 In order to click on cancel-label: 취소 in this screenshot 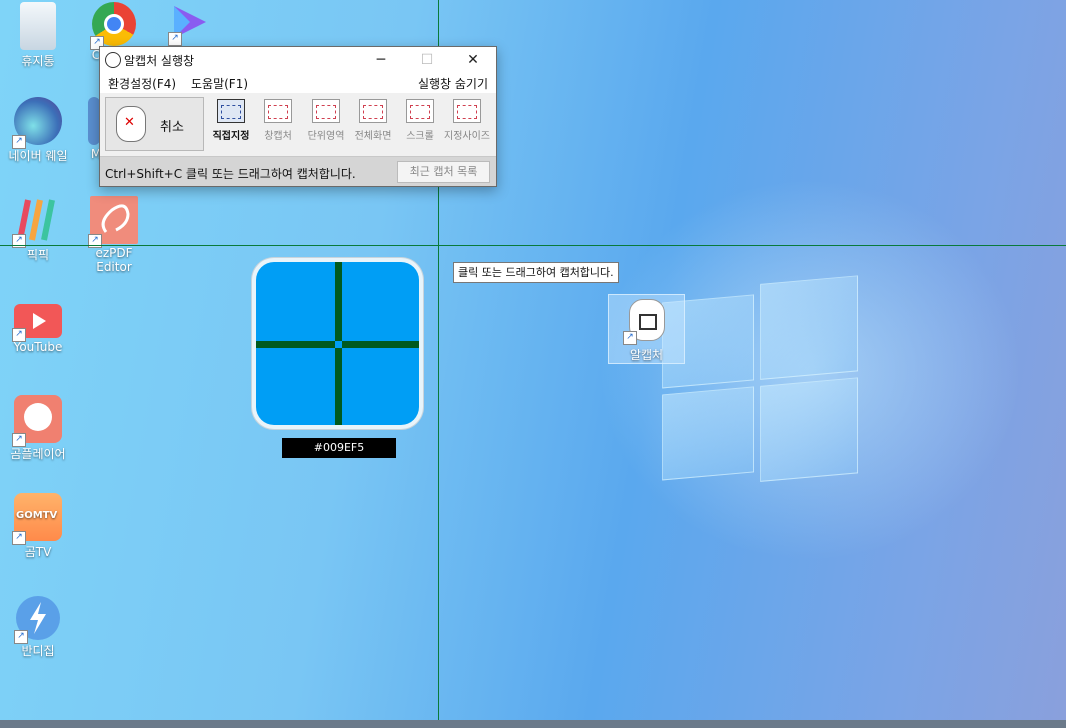, I will do `click(172, 127)`.